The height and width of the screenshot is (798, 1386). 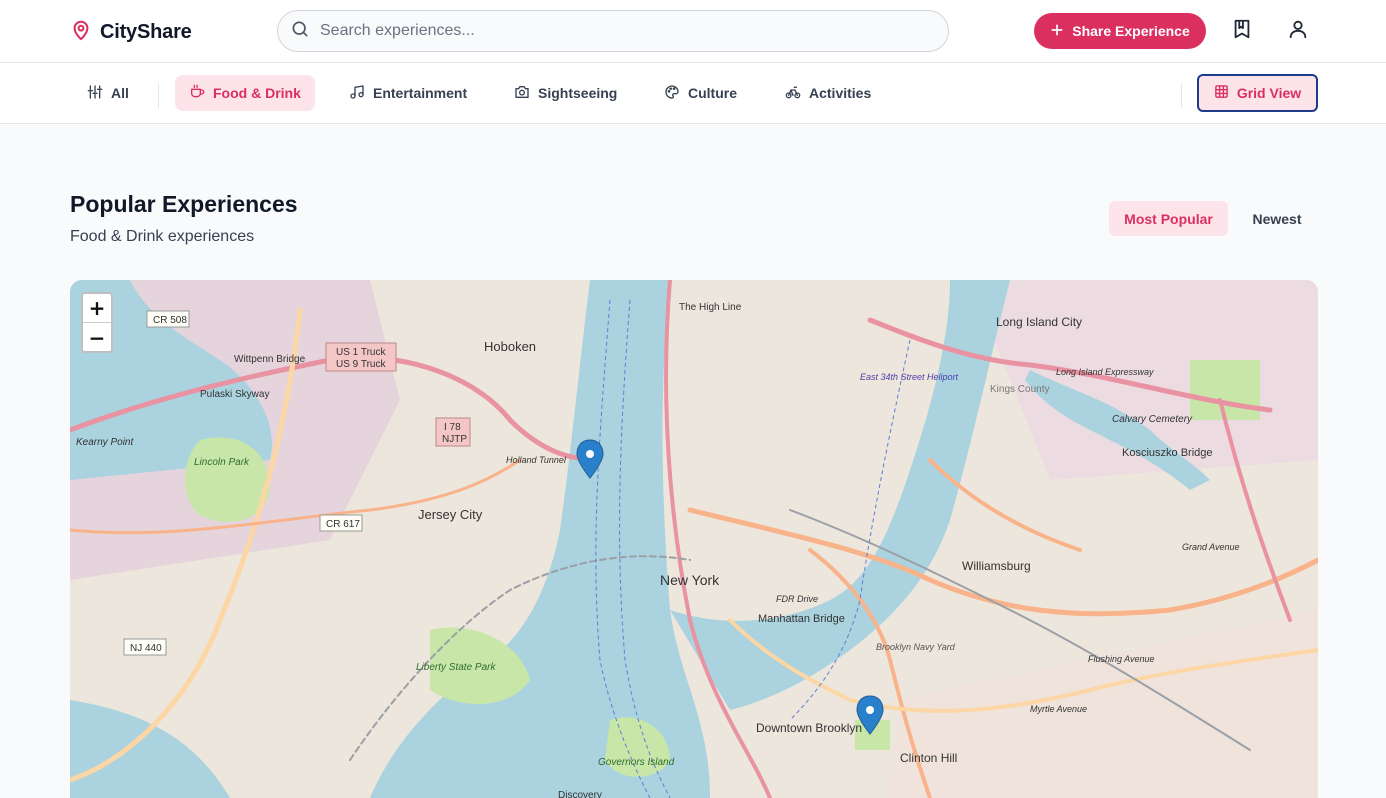 What do you see at coordinates (928, 758) in the screenshot?
I see `label-clinton-hill: Clinton Hill` at bounding box center [928, 758].